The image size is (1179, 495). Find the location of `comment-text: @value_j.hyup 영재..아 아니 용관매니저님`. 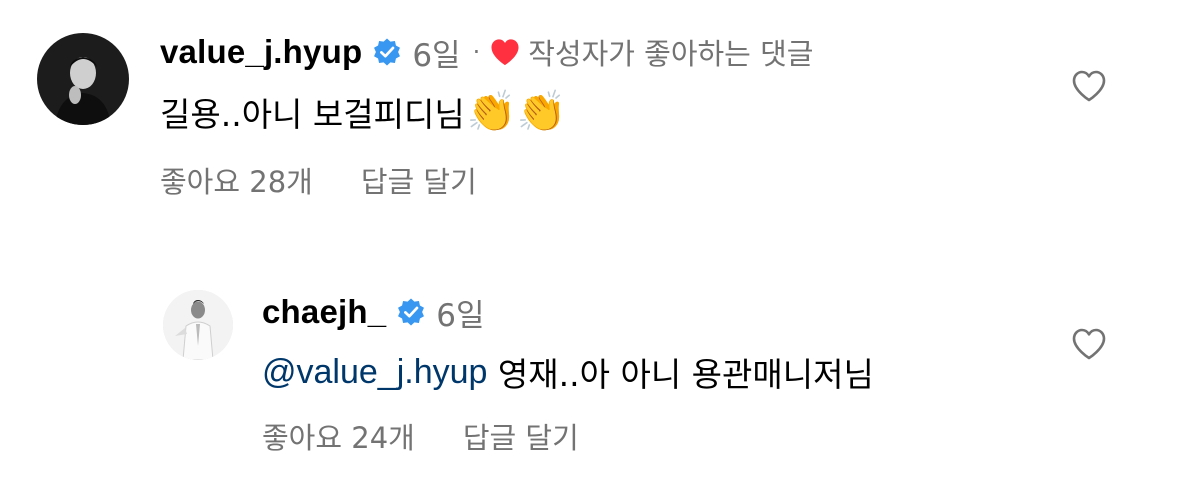

comment-text: @value_j.hyup 영재..아 아니 용관매니저님 is located at coordinates (568, 372).